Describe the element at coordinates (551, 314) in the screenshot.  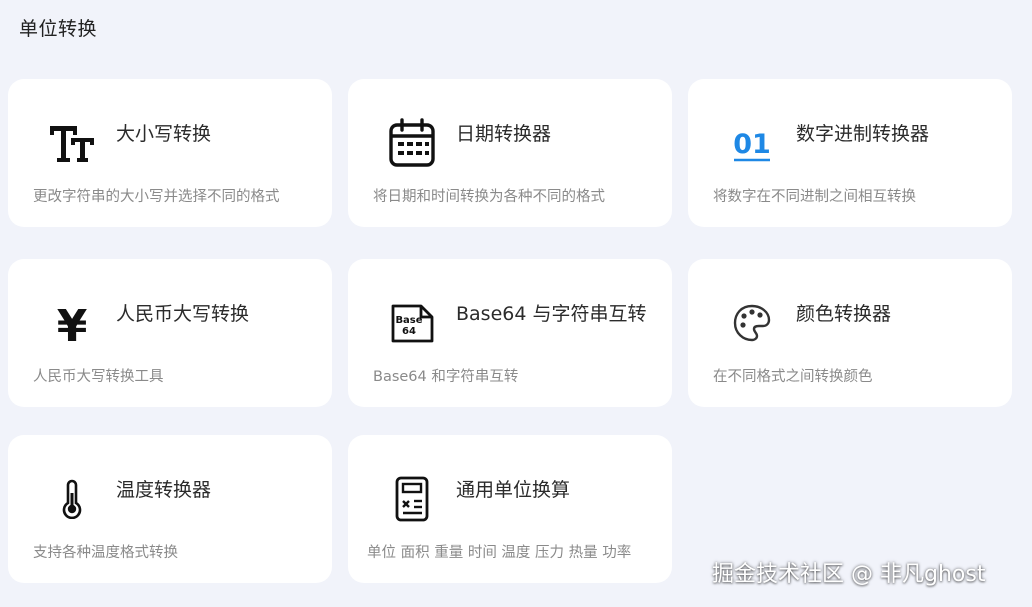
I see `tool-title: Base64 与字符串互转` at that location.